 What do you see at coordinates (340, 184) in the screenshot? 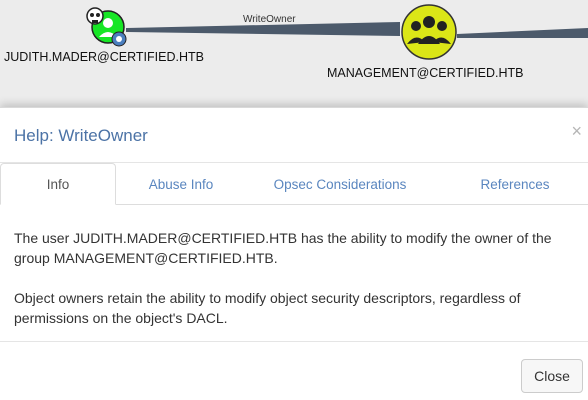
I see `tab-opsec-considerations: Opsec Considerations` at bounding box center [340, 184].